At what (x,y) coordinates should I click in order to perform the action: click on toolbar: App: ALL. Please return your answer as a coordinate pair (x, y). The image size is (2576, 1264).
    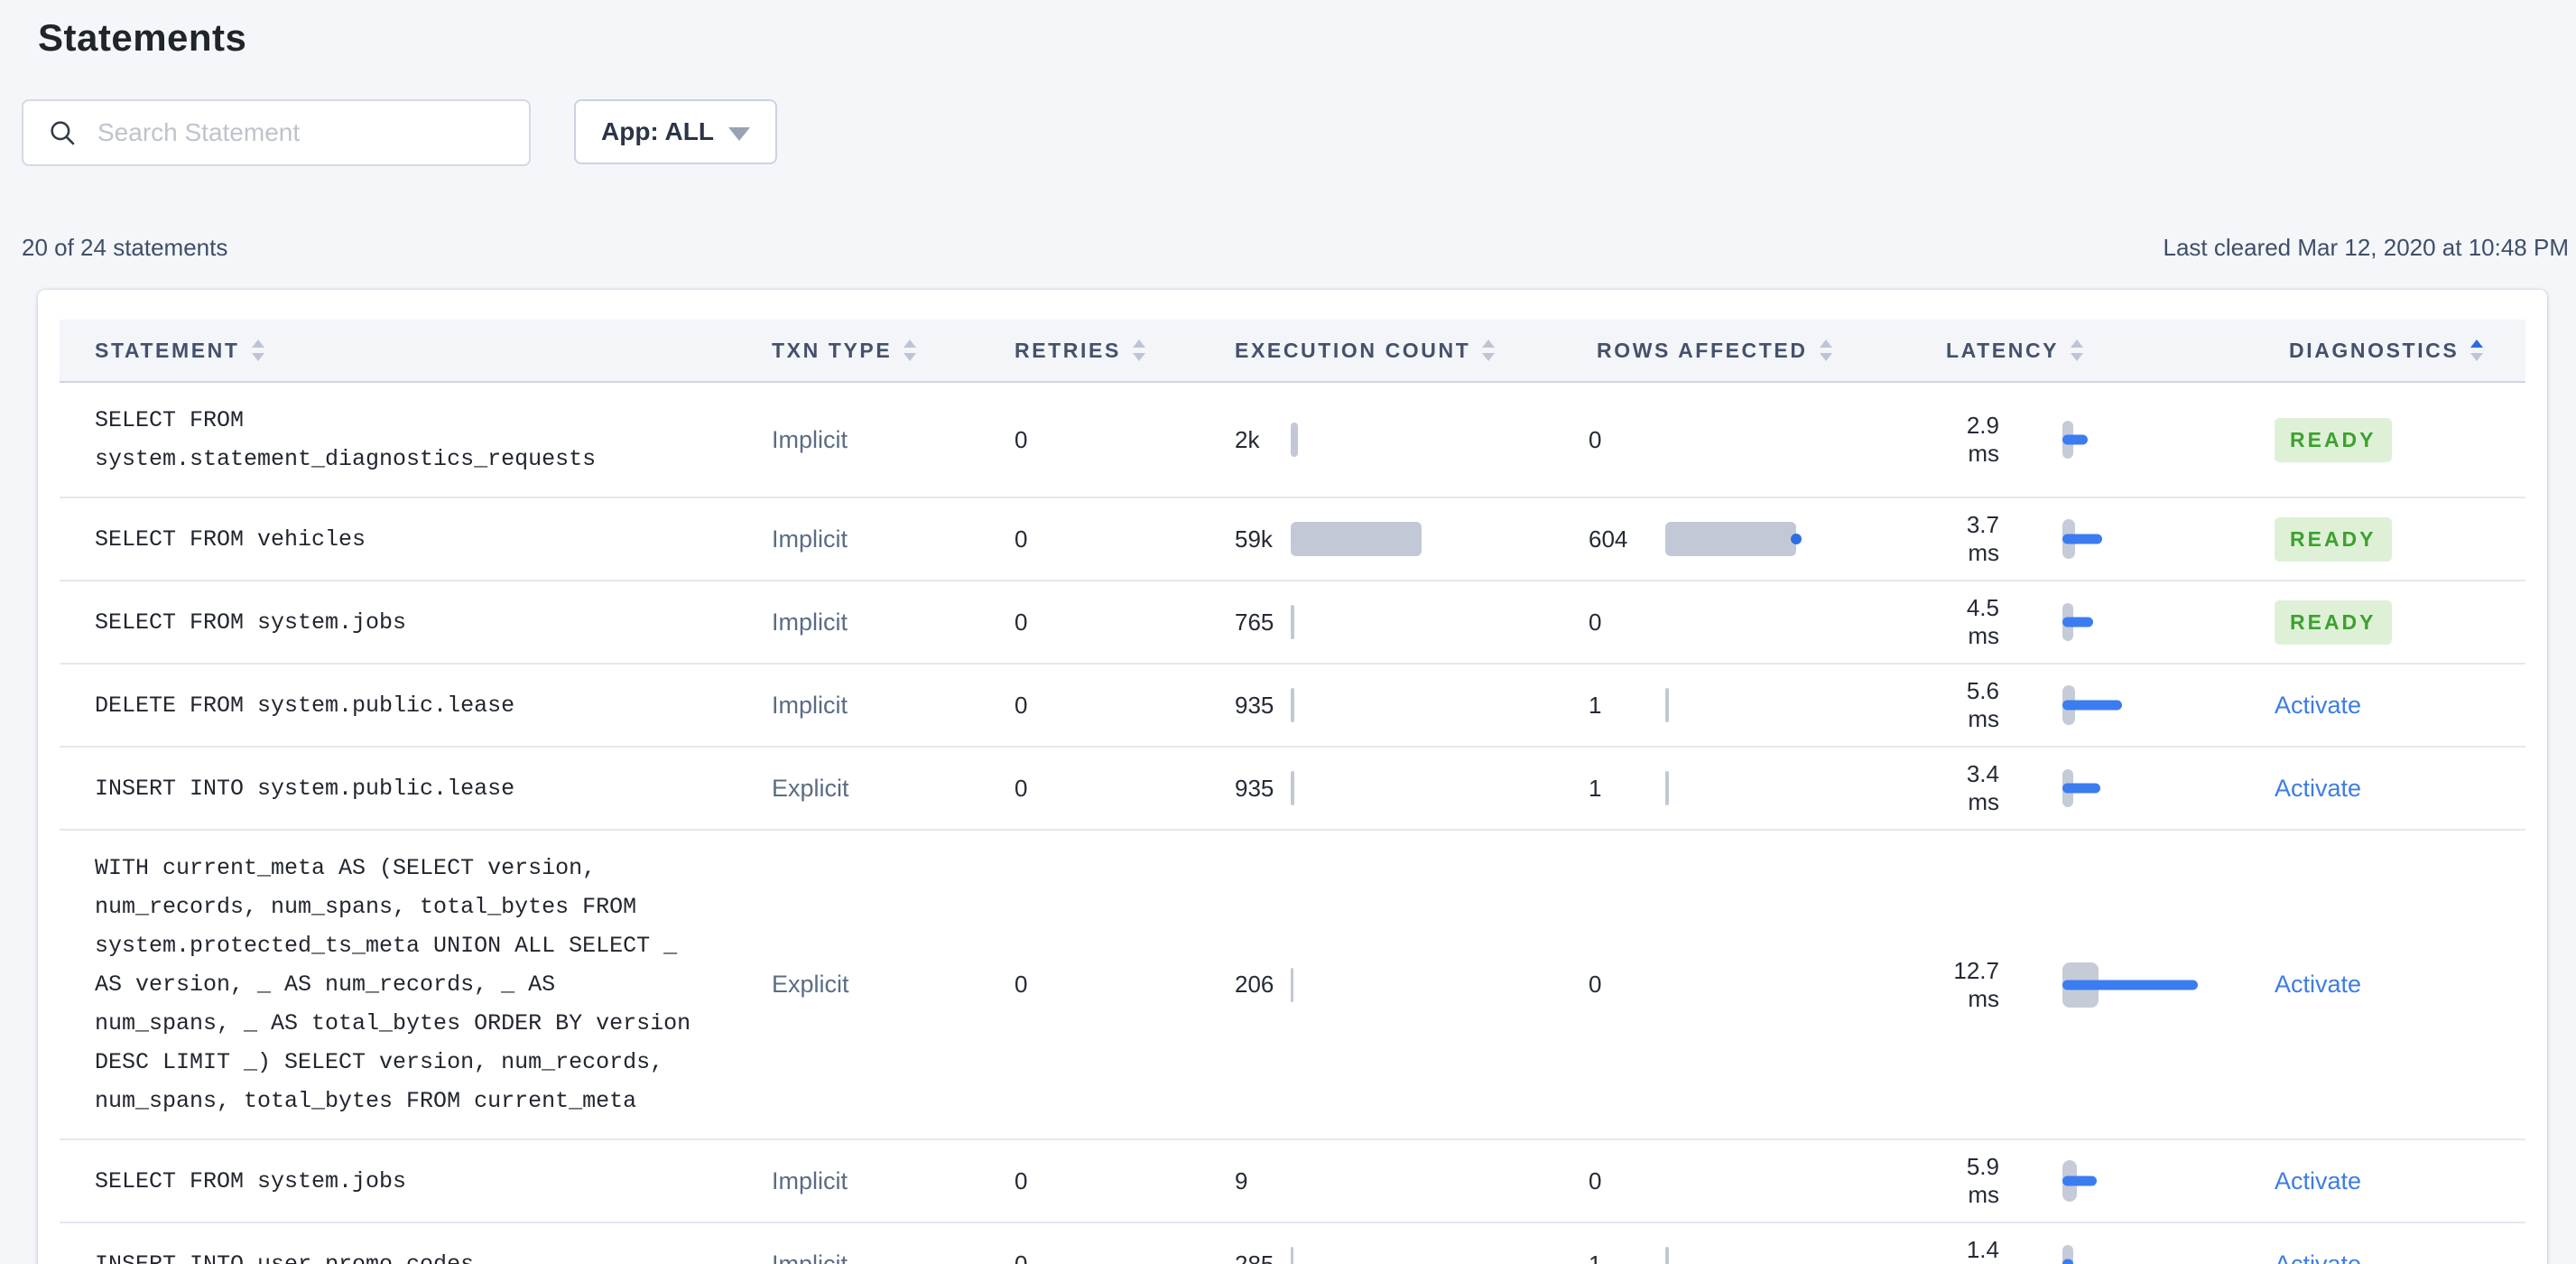
    Looking at the image, I should click on (1299, 132).